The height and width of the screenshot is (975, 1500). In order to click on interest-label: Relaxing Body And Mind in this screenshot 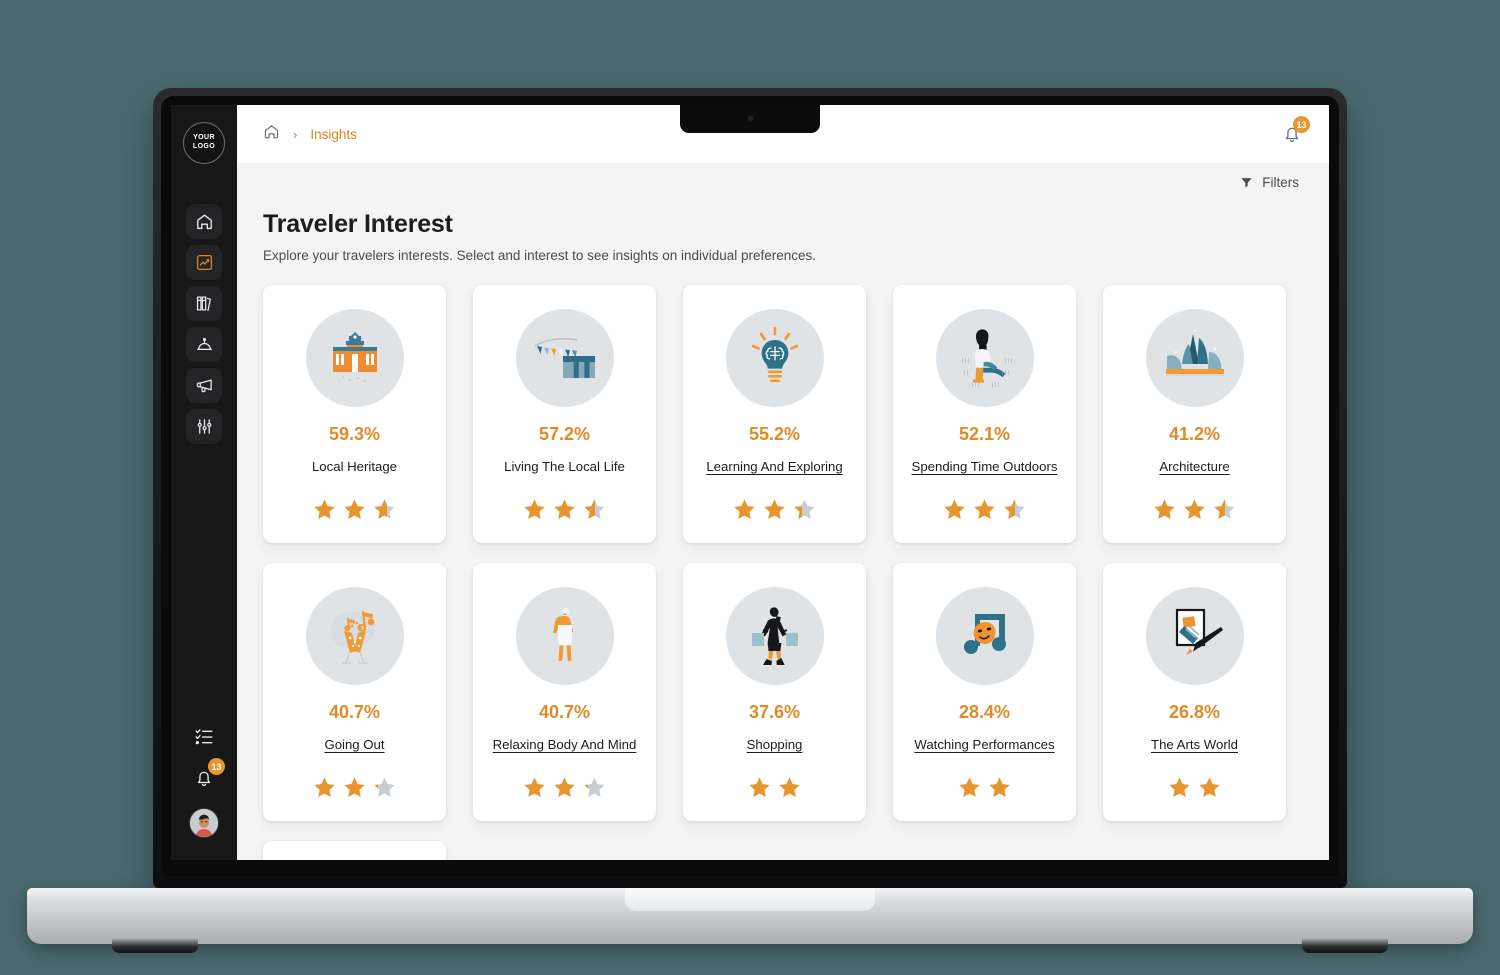, I will do `click(565, 745)`.